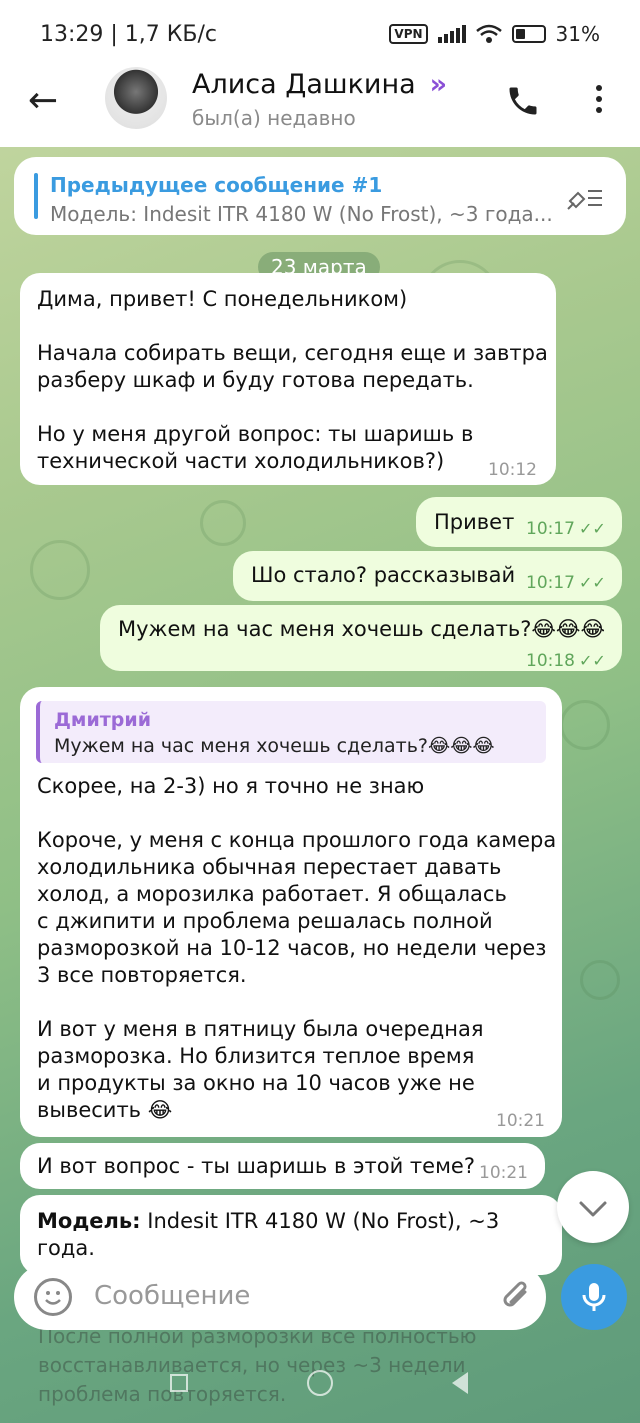 The height and width of the screenshot is (1423, 640). I want to click on reply-text: Мужем на час меня хочешь сделать?😂😂😂, so click(274, 746).